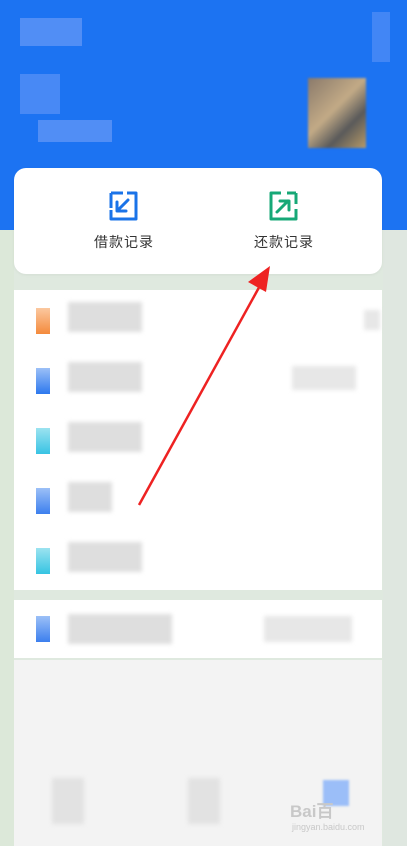 This screenshot has height=846, width=407. Describe the element at coordinates (372, 320) in the screenshot. I see `list-item-chevron` at that location.